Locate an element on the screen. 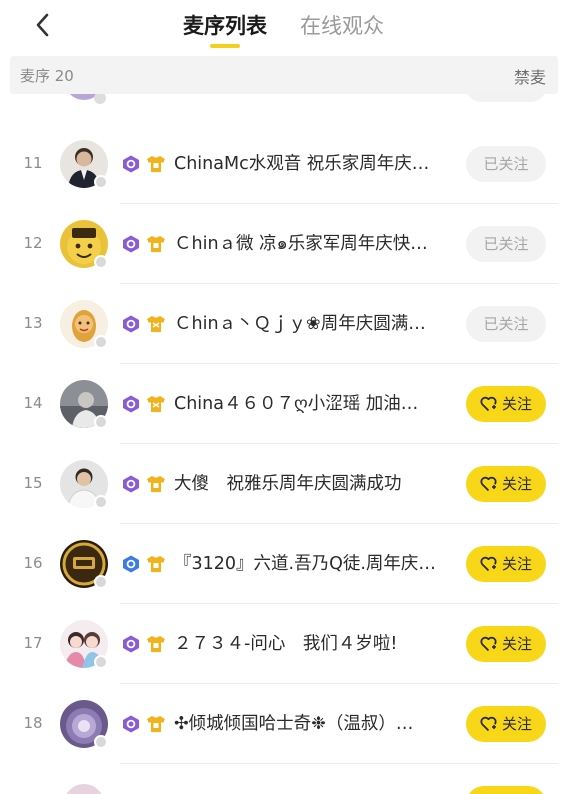  rank-number: 16 is located at coordinates (33, 563).